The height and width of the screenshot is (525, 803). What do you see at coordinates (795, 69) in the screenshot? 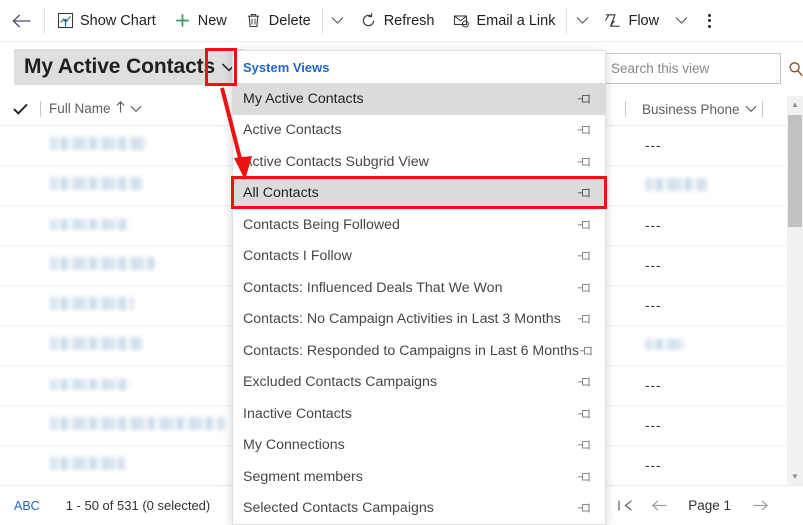
I see `search-icon` at bounding box center [795, 69].